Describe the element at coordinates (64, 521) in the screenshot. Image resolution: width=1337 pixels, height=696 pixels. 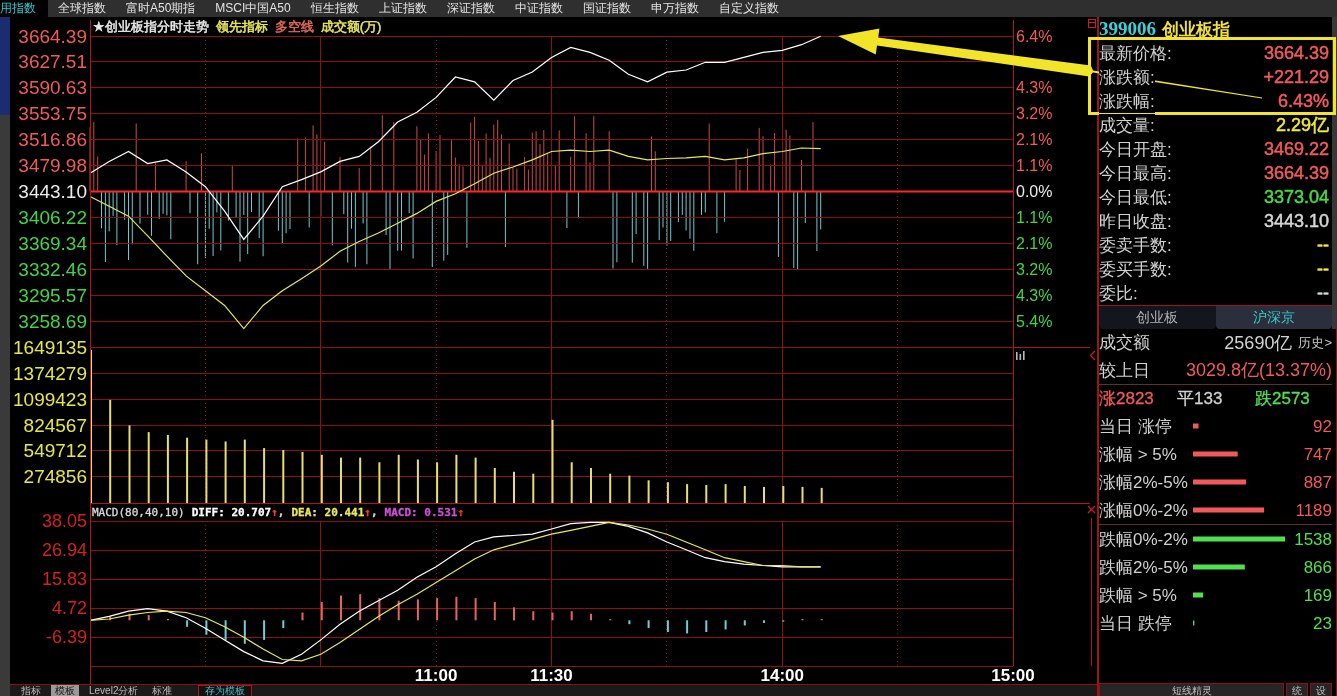
I see `axis-label: 38.05` at that location.